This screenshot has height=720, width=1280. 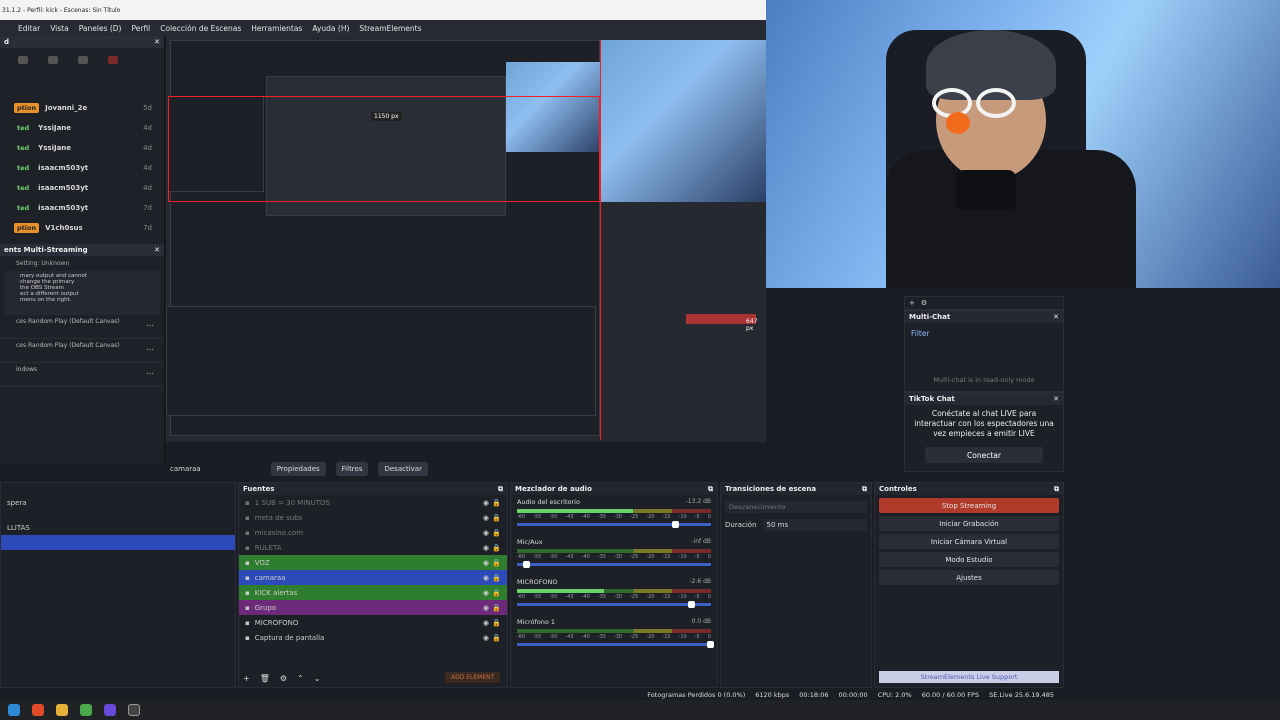 What do you see at coordinates (984, 380) in the screenshot?
I see `readonly-note: Multi-chat is in read-only mode` at bounding box center [984, 380].